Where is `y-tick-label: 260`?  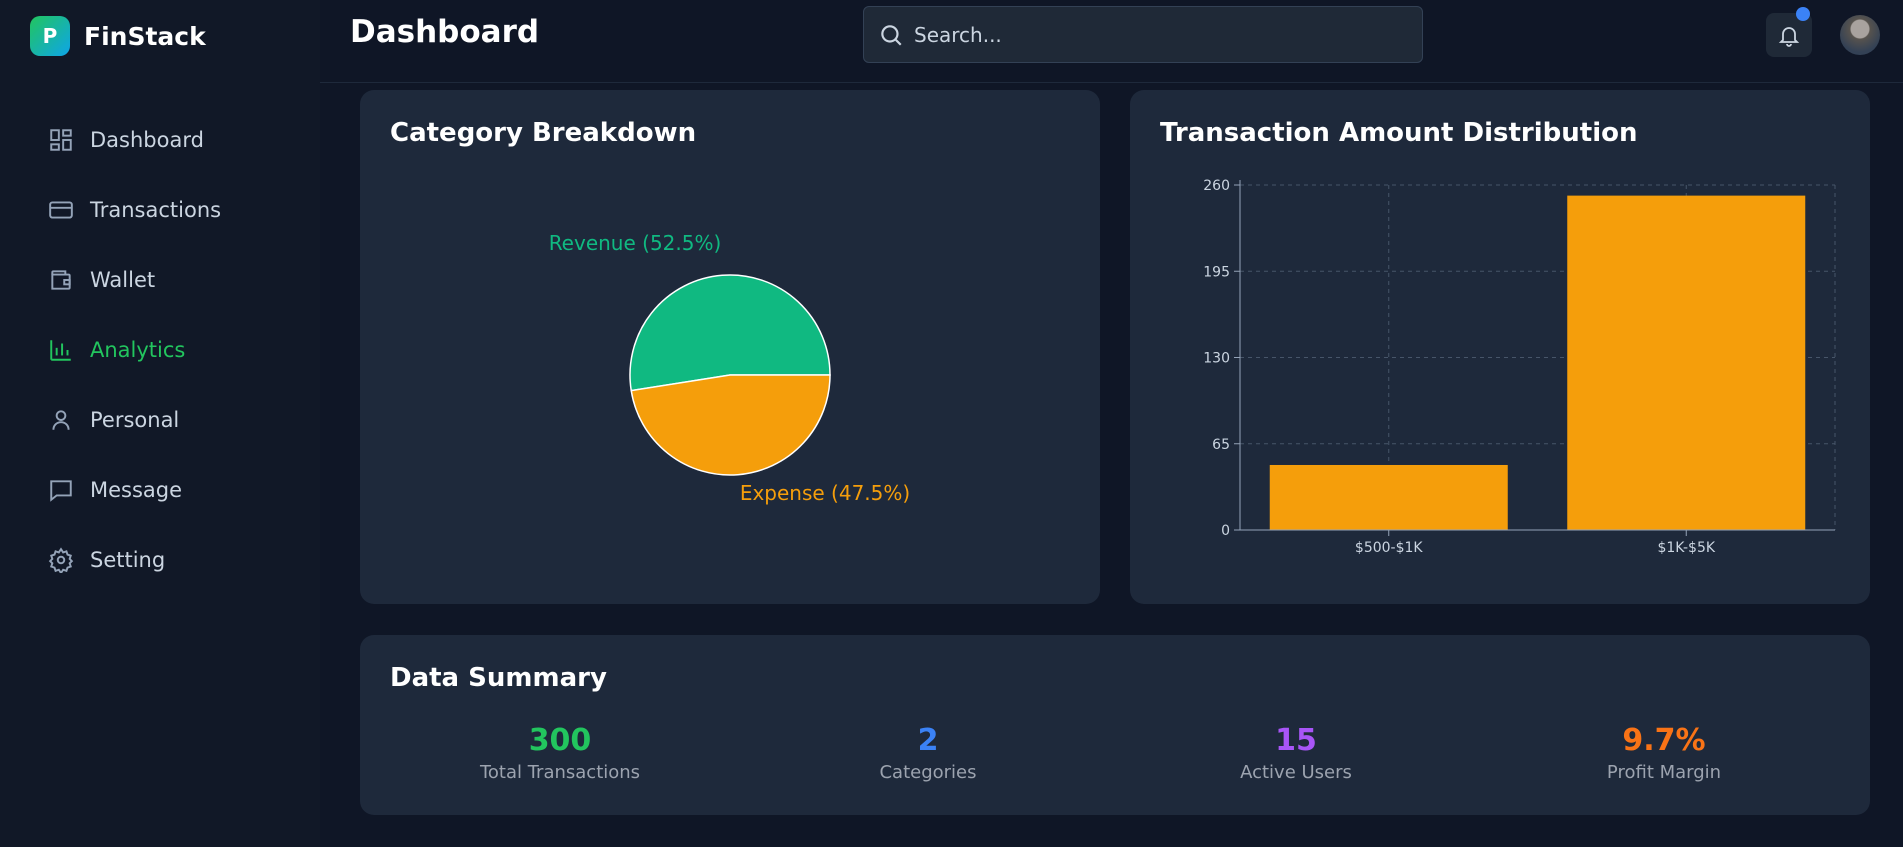
y-tick-label: 260 is located at coordinates (1216, 186).